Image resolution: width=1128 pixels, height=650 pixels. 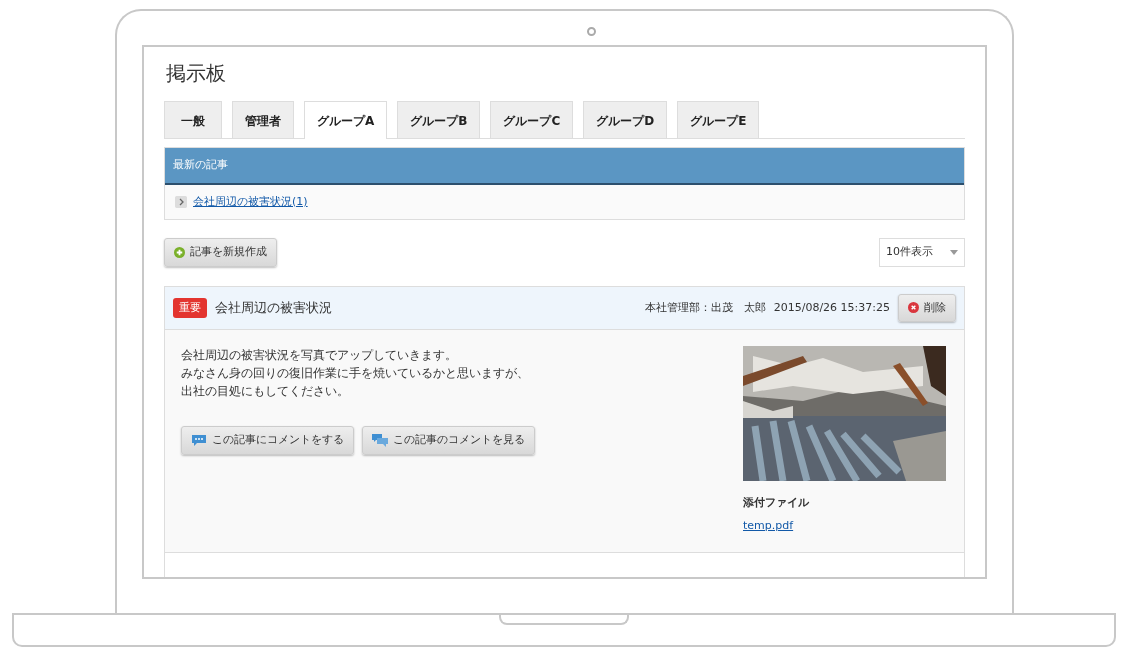 What do you see at coordinates (927, 307) in the screenshot?
I see `delete-button: 削除` at bounding box center [927, 307].